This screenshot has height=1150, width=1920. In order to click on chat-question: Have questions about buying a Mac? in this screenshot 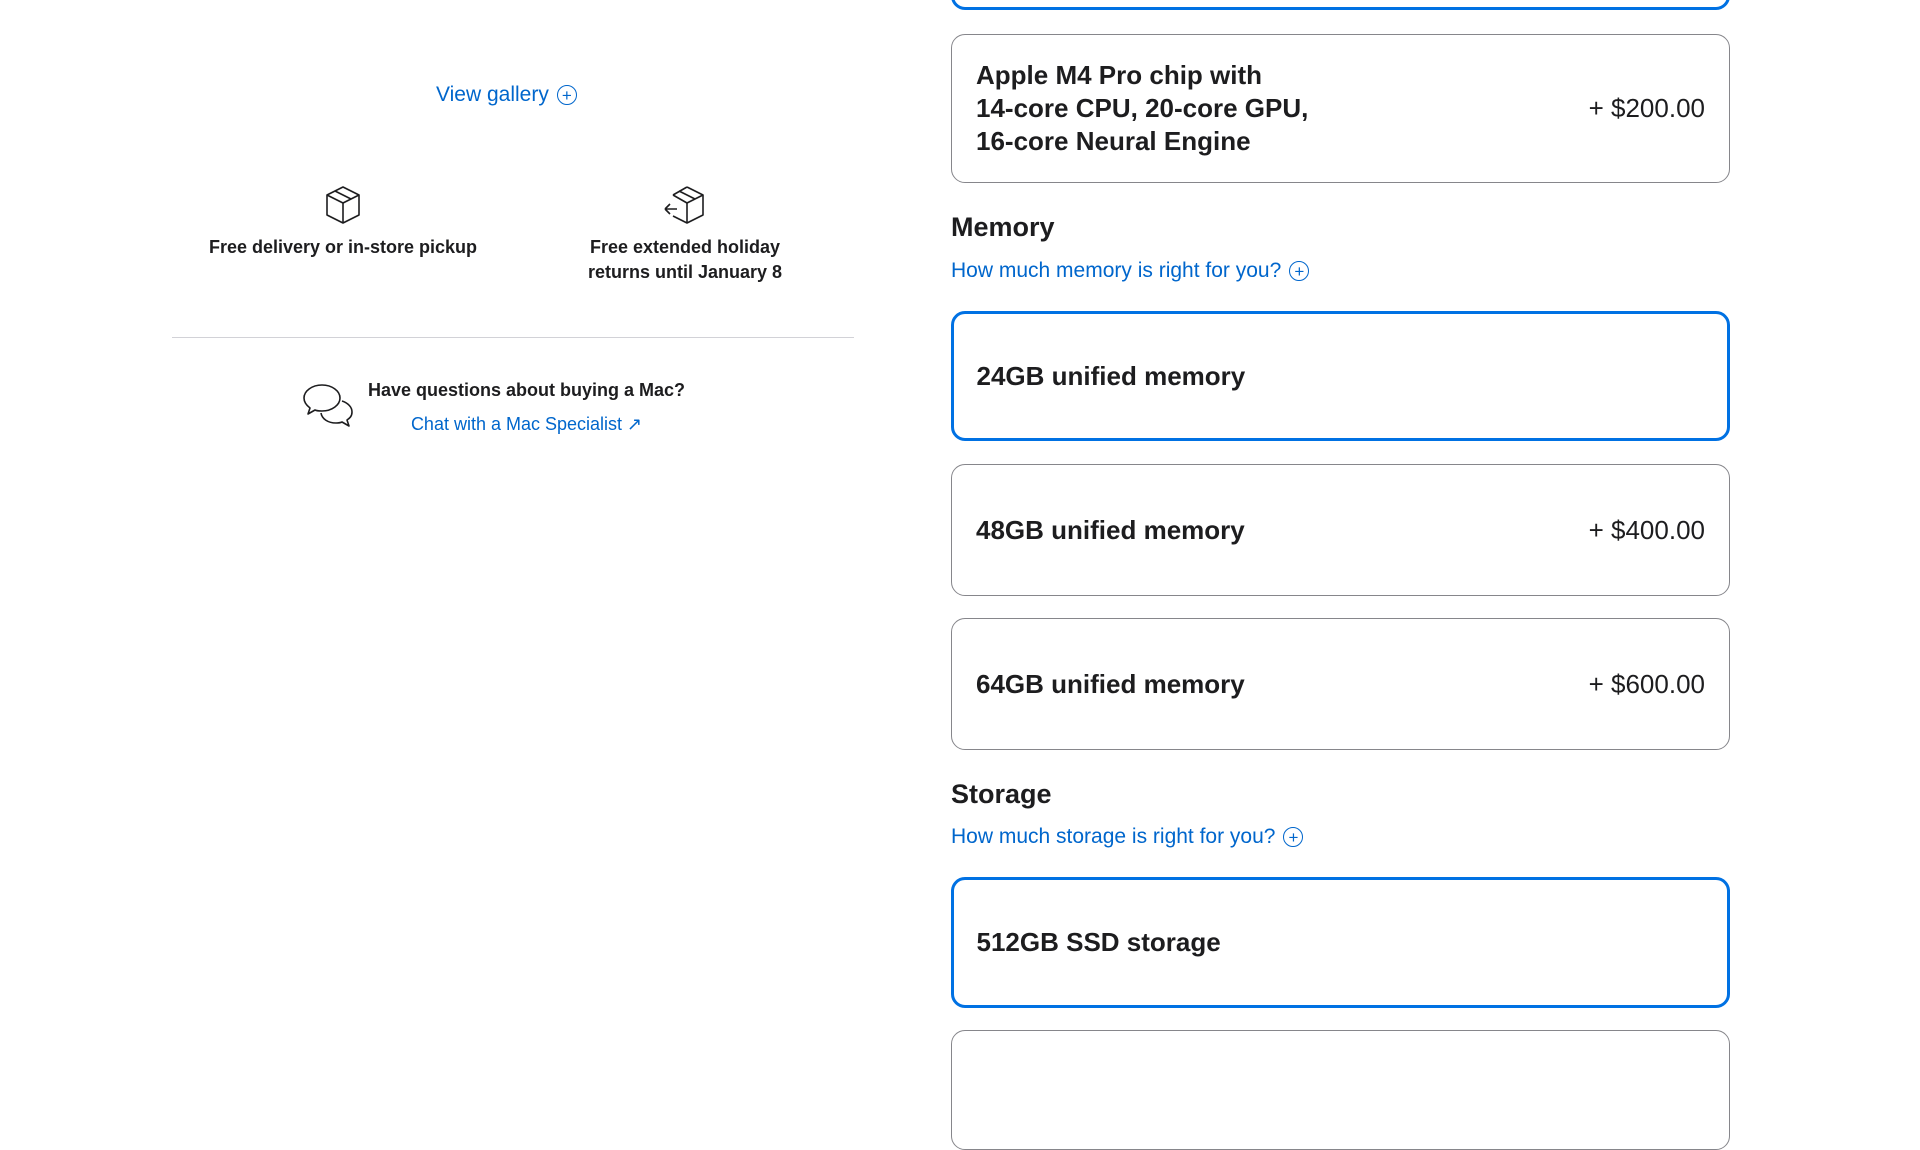, I will do `click(527, 390)`.